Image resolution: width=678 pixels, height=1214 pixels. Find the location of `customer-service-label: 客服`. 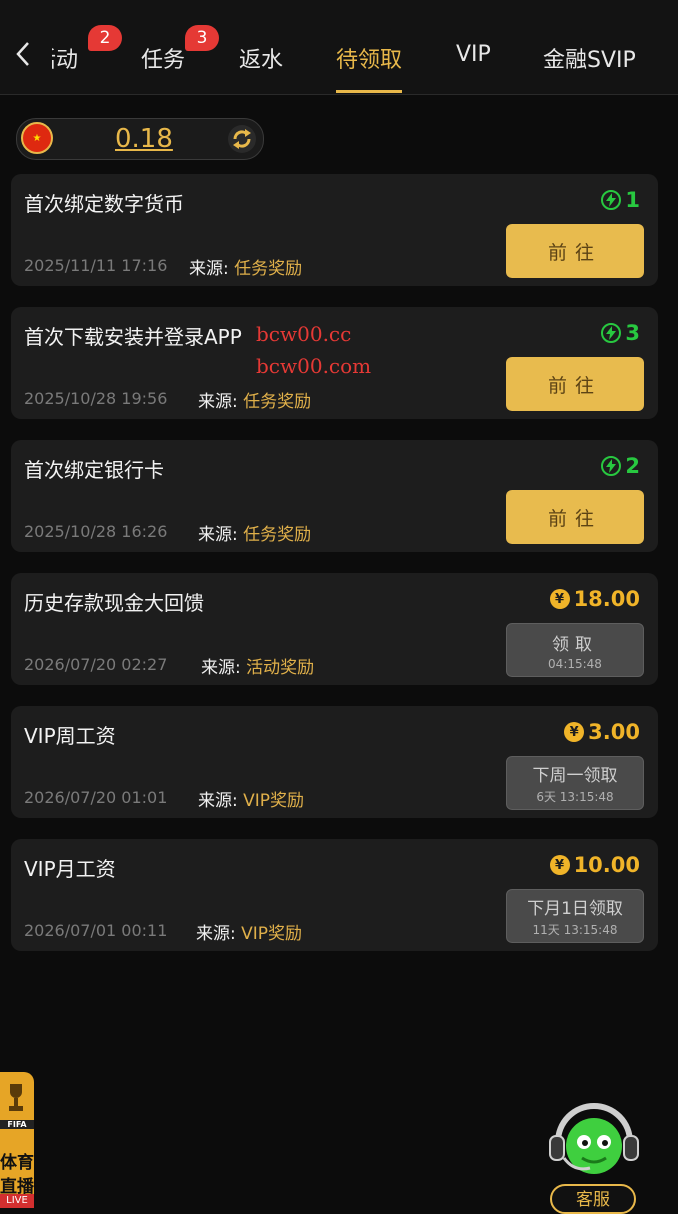

customer-service-label: 客服 is located at coordinates (593, 1199).